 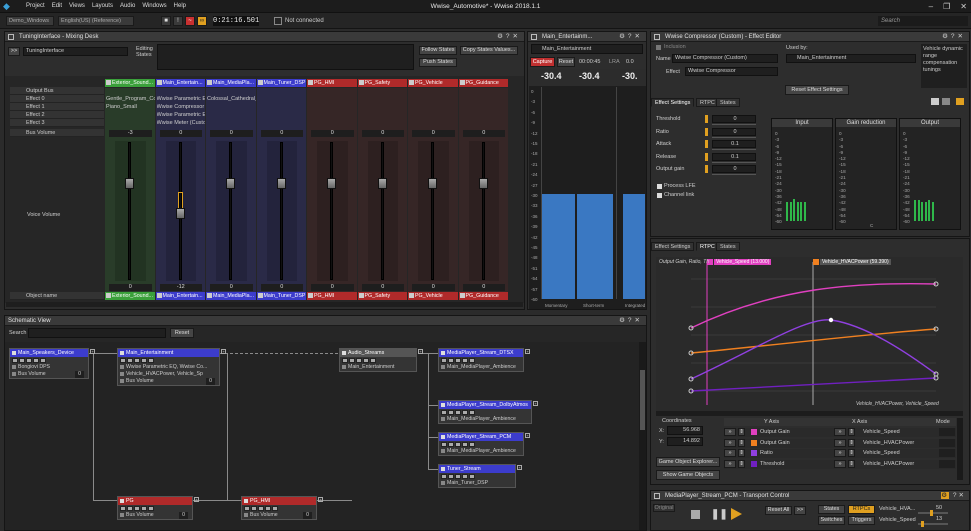 What do you see at coordinates (688, 475) in the screenshot?
I see `show-game-objects-button: Show Game Objects` at bounding box center [688, 475].